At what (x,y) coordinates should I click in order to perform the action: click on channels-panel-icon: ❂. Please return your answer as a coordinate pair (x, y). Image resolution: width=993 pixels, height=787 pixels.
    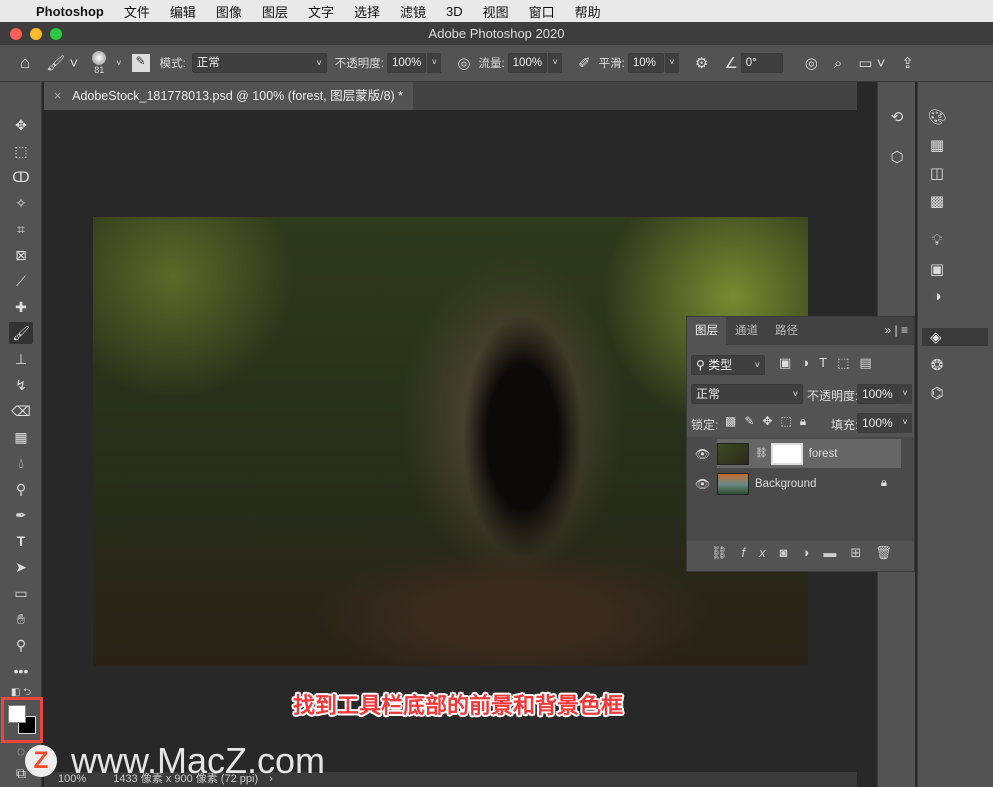
    Looking at the image, I should click on (937, 365).